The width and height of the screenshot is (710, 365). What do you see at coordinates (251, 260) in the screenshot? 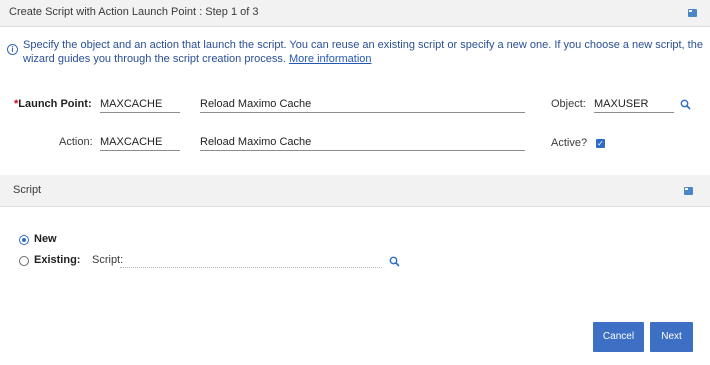
I see `script-field` at bounding box center [251, 260].